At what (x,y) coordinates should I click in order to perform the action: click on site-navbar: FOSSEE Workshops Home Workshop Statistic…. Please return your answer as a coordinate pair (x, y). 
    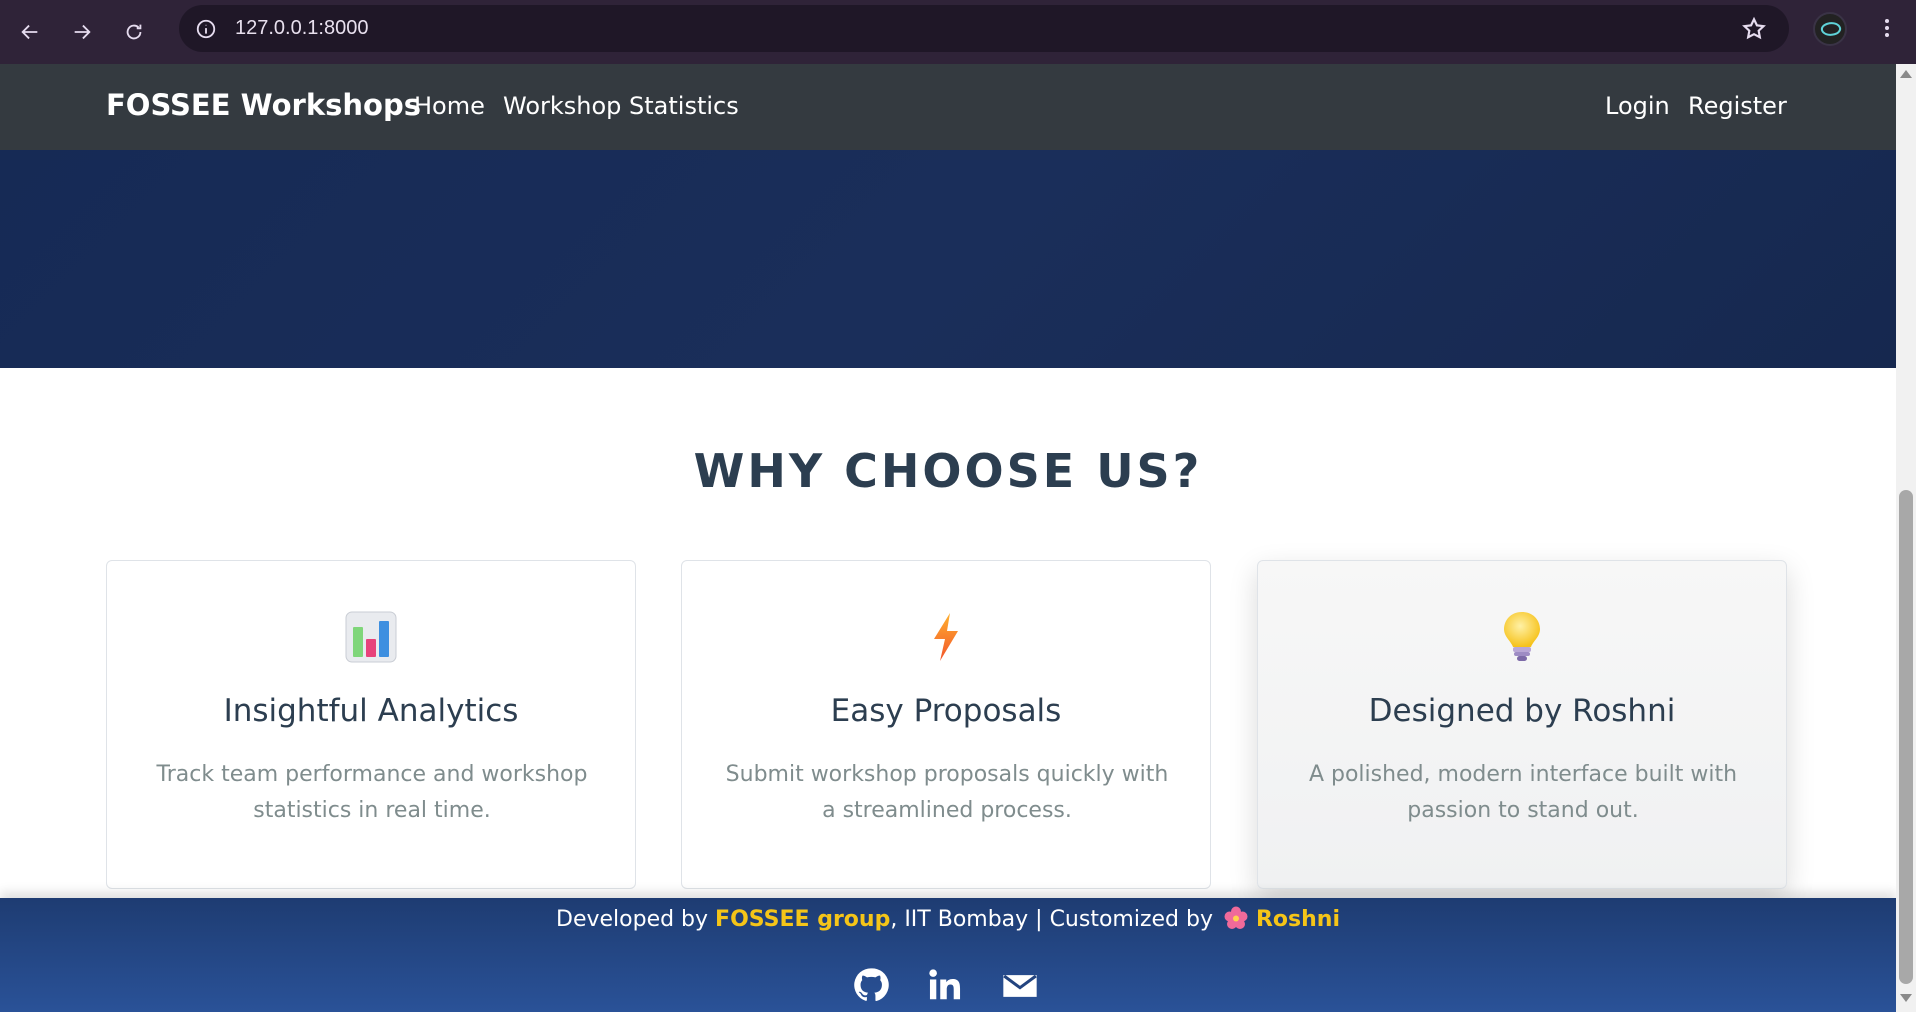
    Looking at the image, I should click on (948, 107).